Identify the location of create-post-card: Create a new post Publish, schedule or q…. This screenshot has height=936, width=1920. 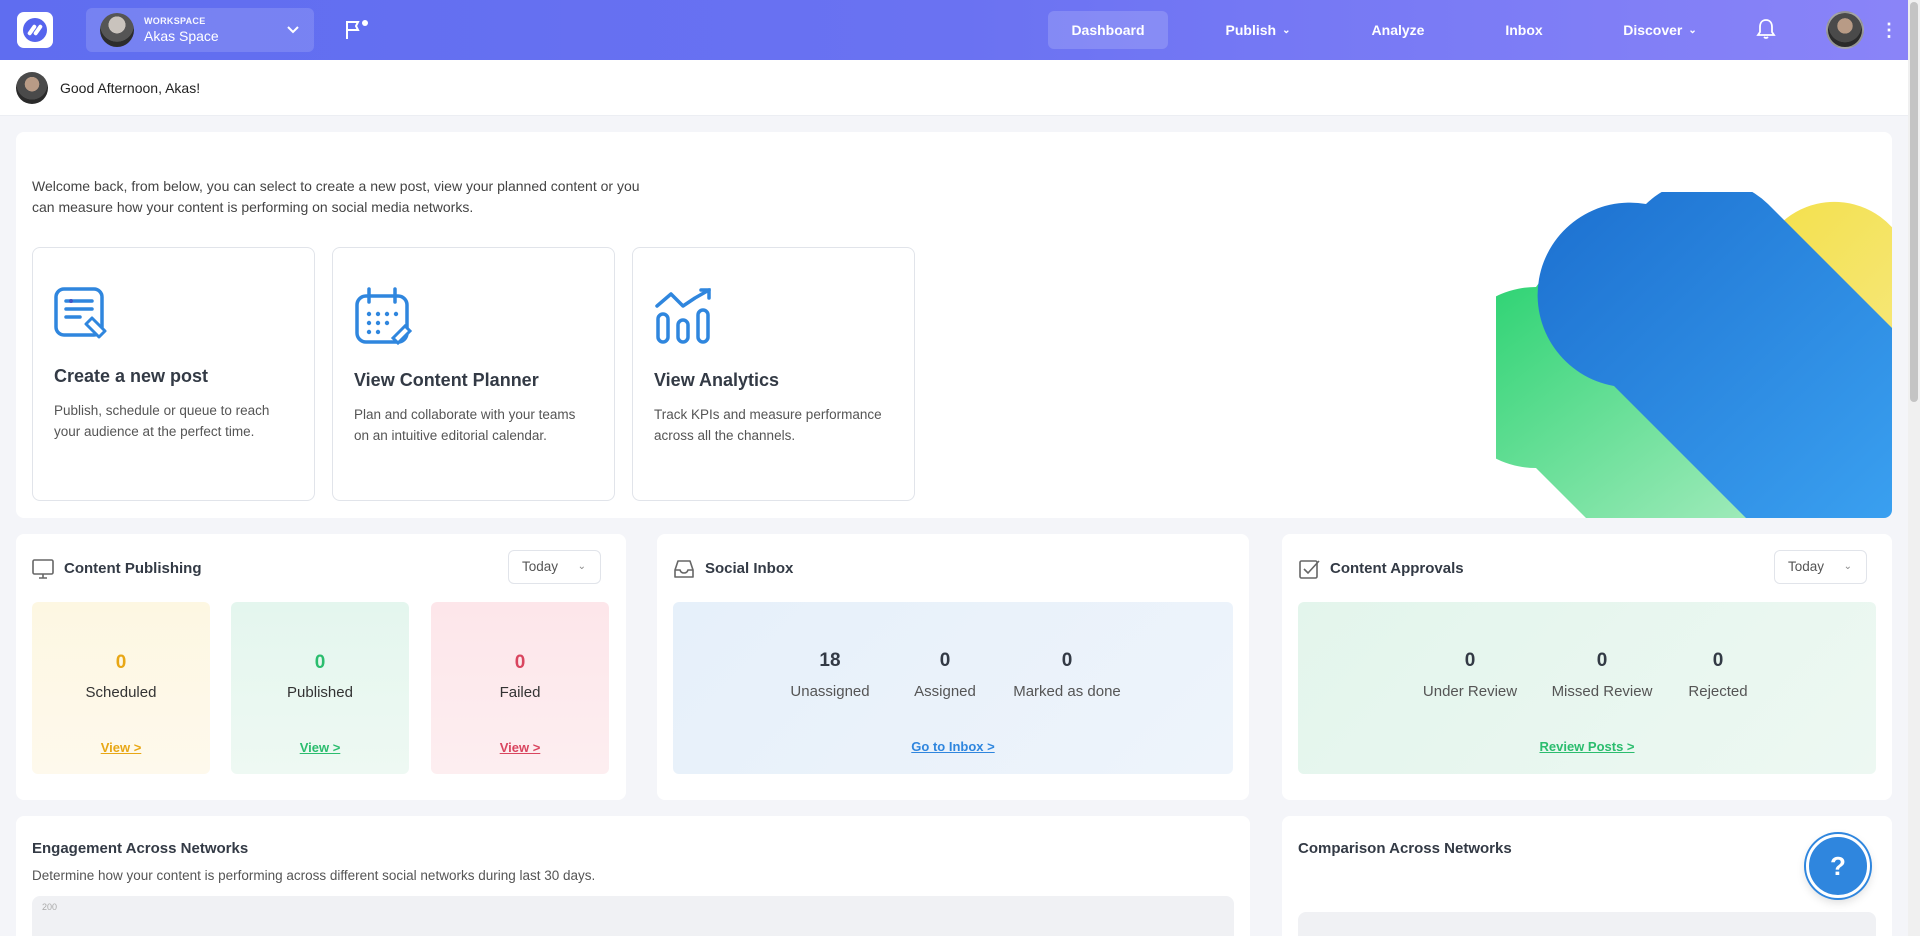
(173, 374).